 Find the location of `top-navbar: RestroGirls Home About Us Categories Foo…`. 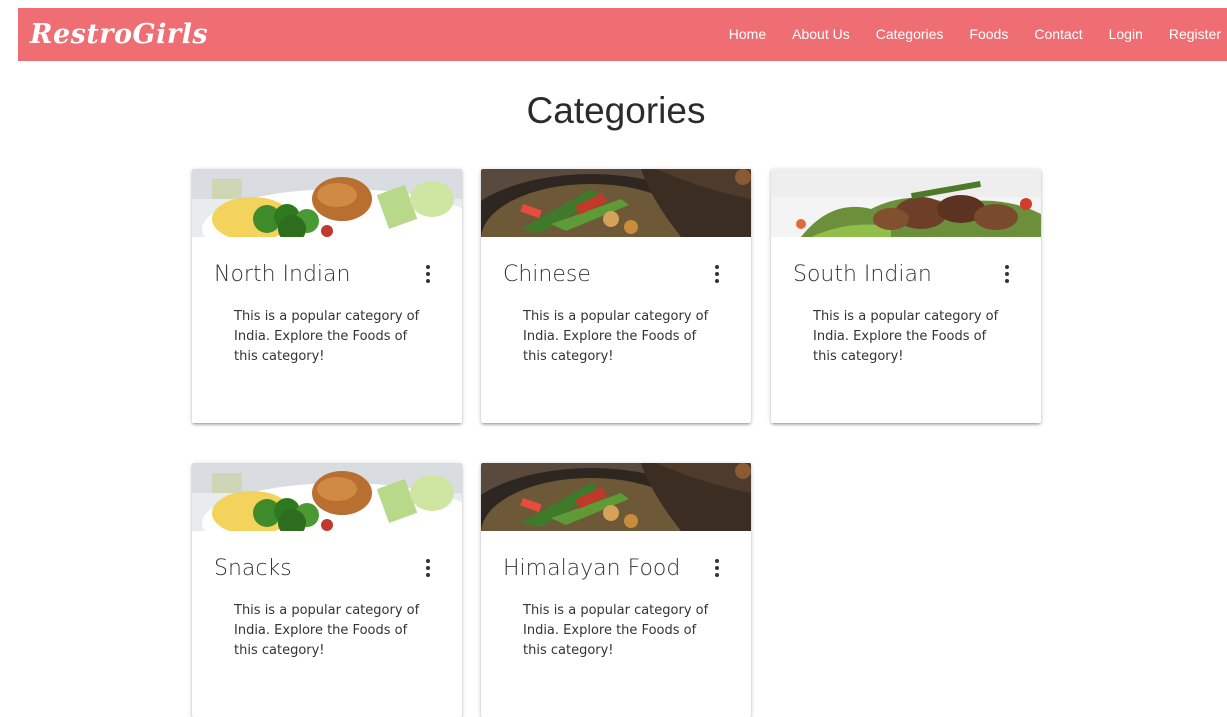

top-navbar: RestroGirls Home About Us Categories Foo… is located at coordinates (622, 34).